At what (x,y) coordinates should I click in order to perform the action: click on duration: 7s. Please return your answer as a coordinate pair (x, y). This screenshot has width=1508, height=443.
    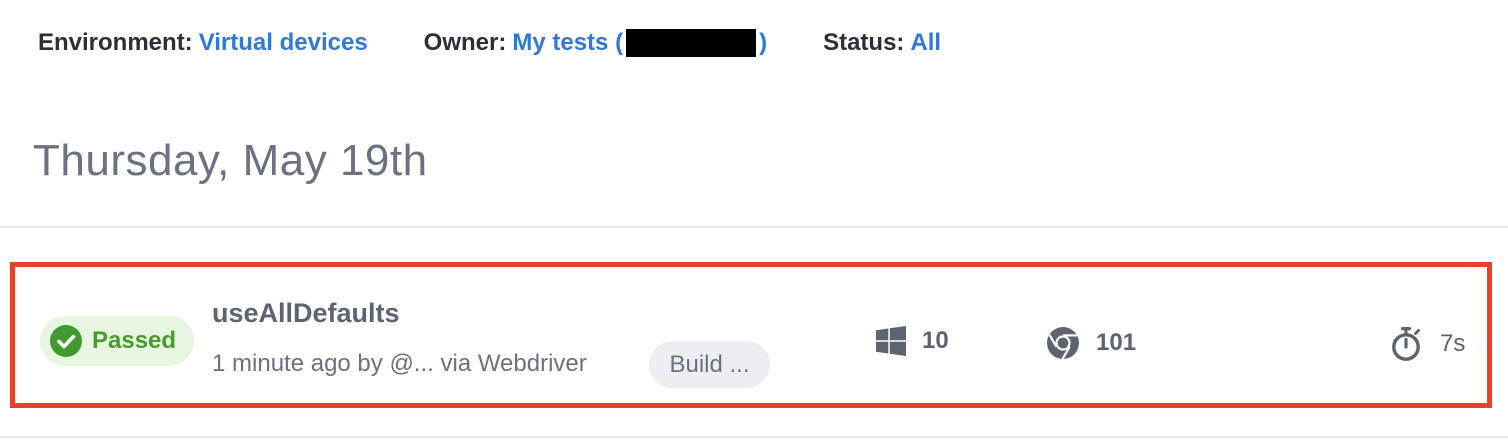
    Looking at the image, I should click on (1427, 344).